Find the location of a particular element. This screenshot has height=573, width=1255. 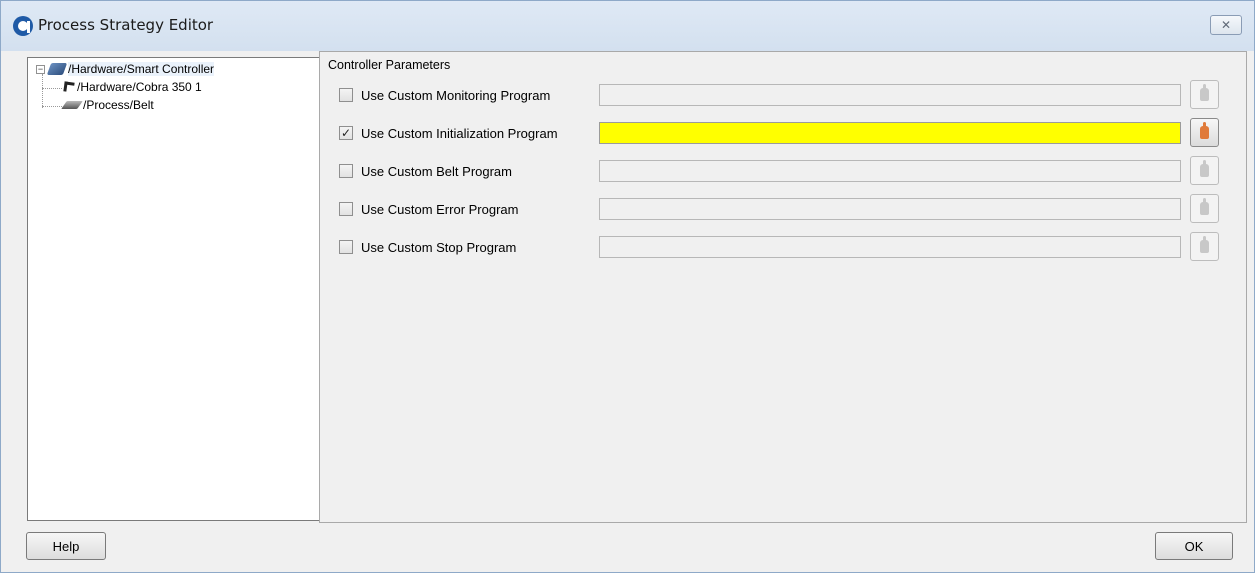

stop-program-field is located at coordinates (890, 247).